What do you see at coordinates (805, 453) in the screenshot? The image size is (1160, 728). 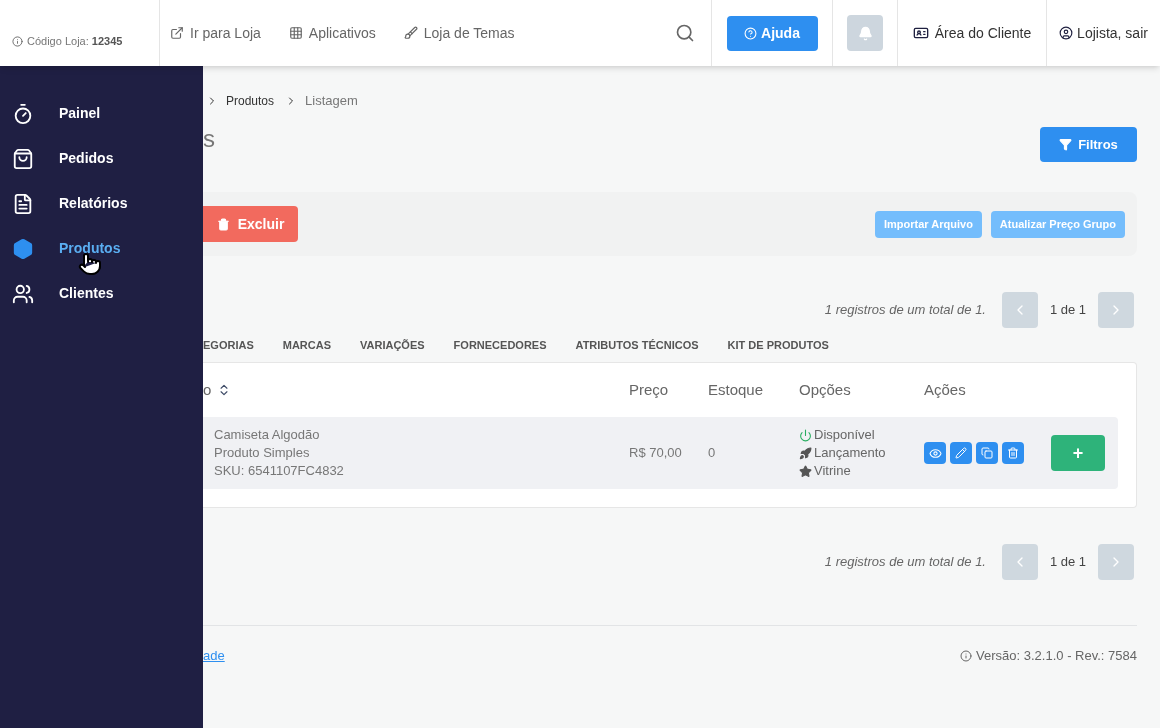 I see `rocket-icon` at bounding box center [805, 453].